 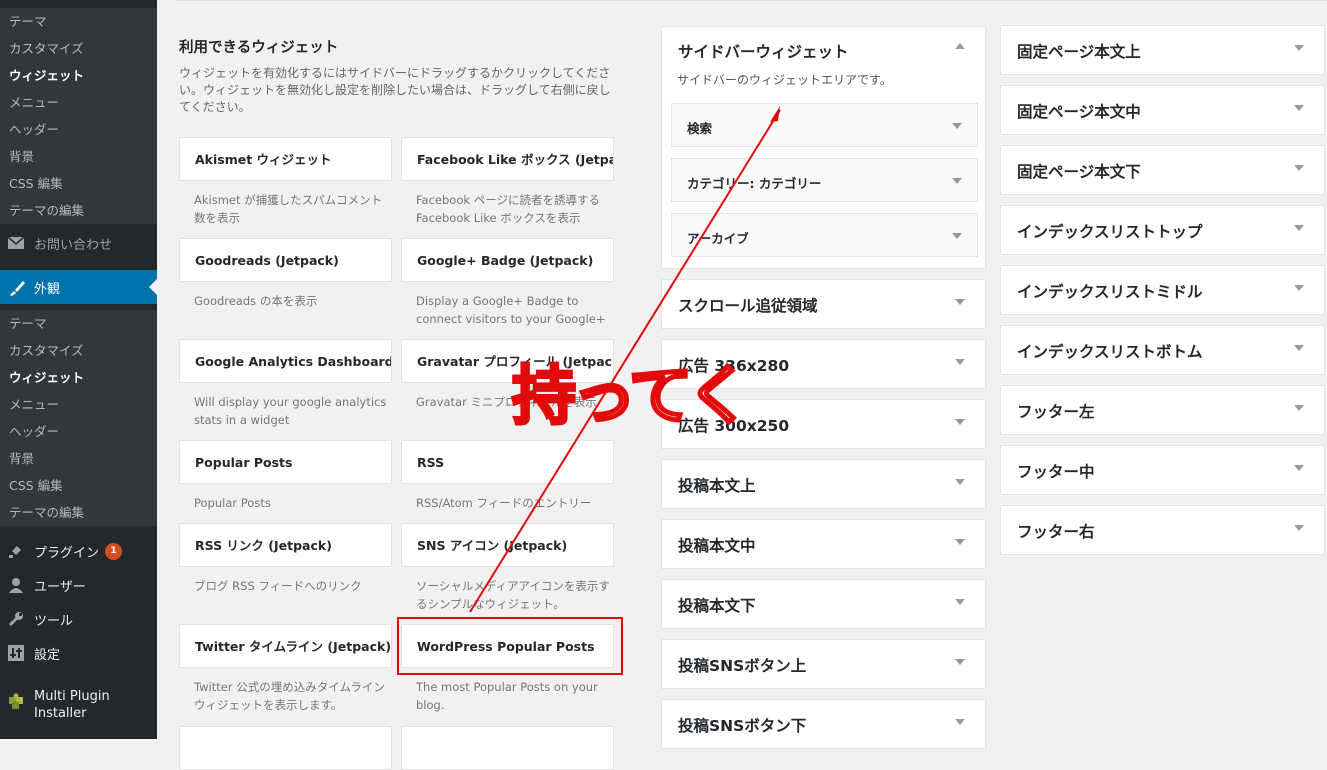 What do you see at coordinates (285, 462) in the screenshot?
I see `widget-popular-posts: Popular Posts` at bounding box center [285, 462].